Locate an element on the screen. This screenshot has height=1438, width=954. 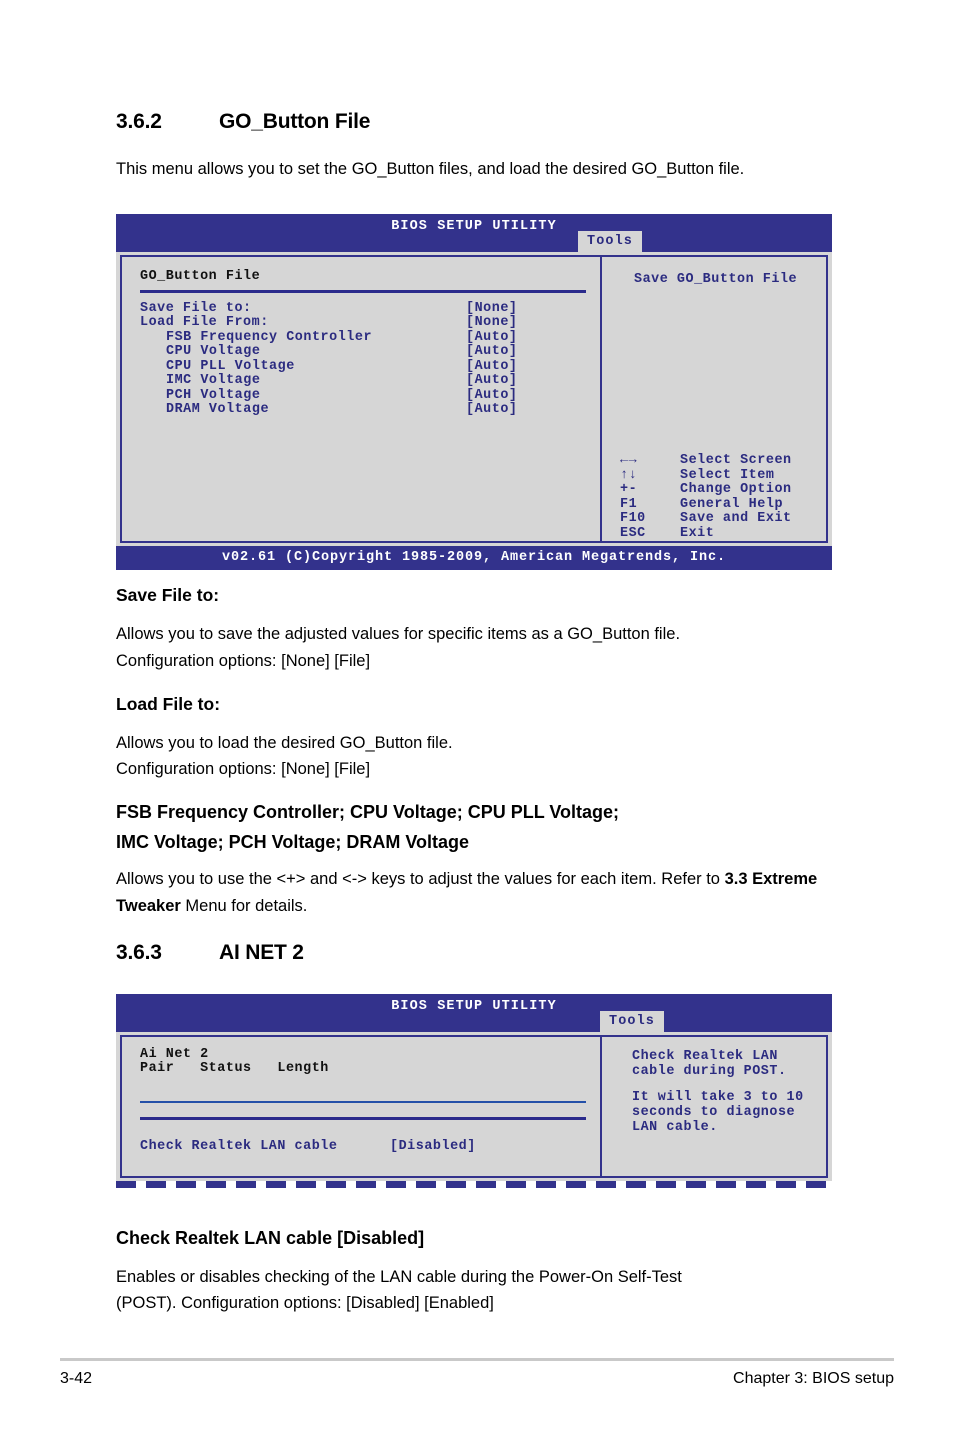
bios1-title-rule is located at coordinates (363, 291).